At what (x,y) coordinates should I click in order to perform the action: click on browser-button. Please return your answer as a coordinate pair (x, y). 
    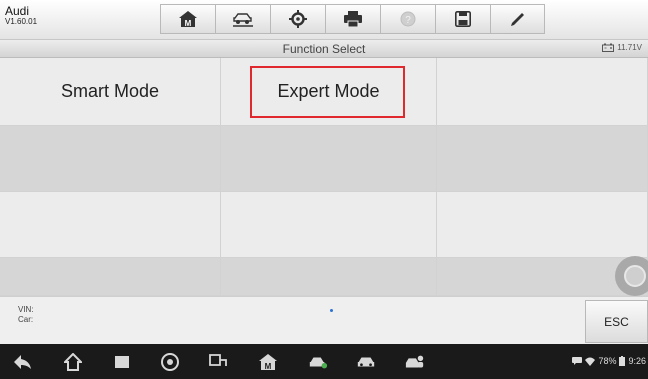
    Looking at the image, I should click on (170, 362).